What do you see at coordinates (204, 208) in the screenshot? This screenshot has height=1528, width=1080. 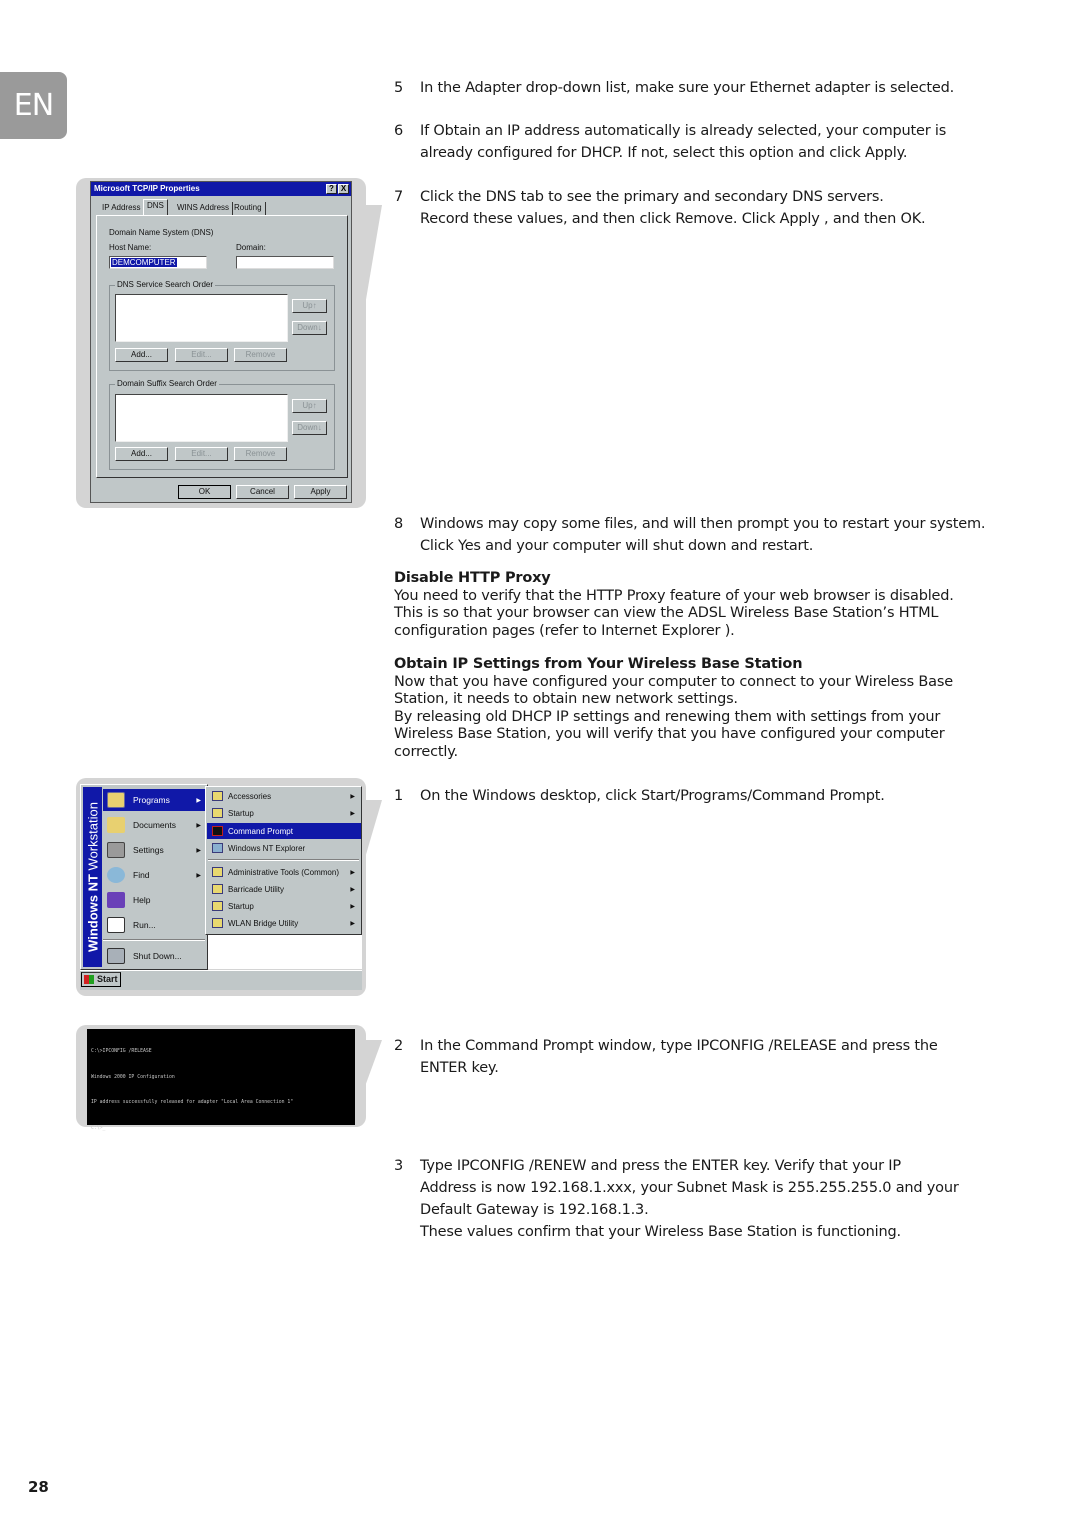 I see `tab-wins-address: WINS Address` at bounding box center [204, 208].